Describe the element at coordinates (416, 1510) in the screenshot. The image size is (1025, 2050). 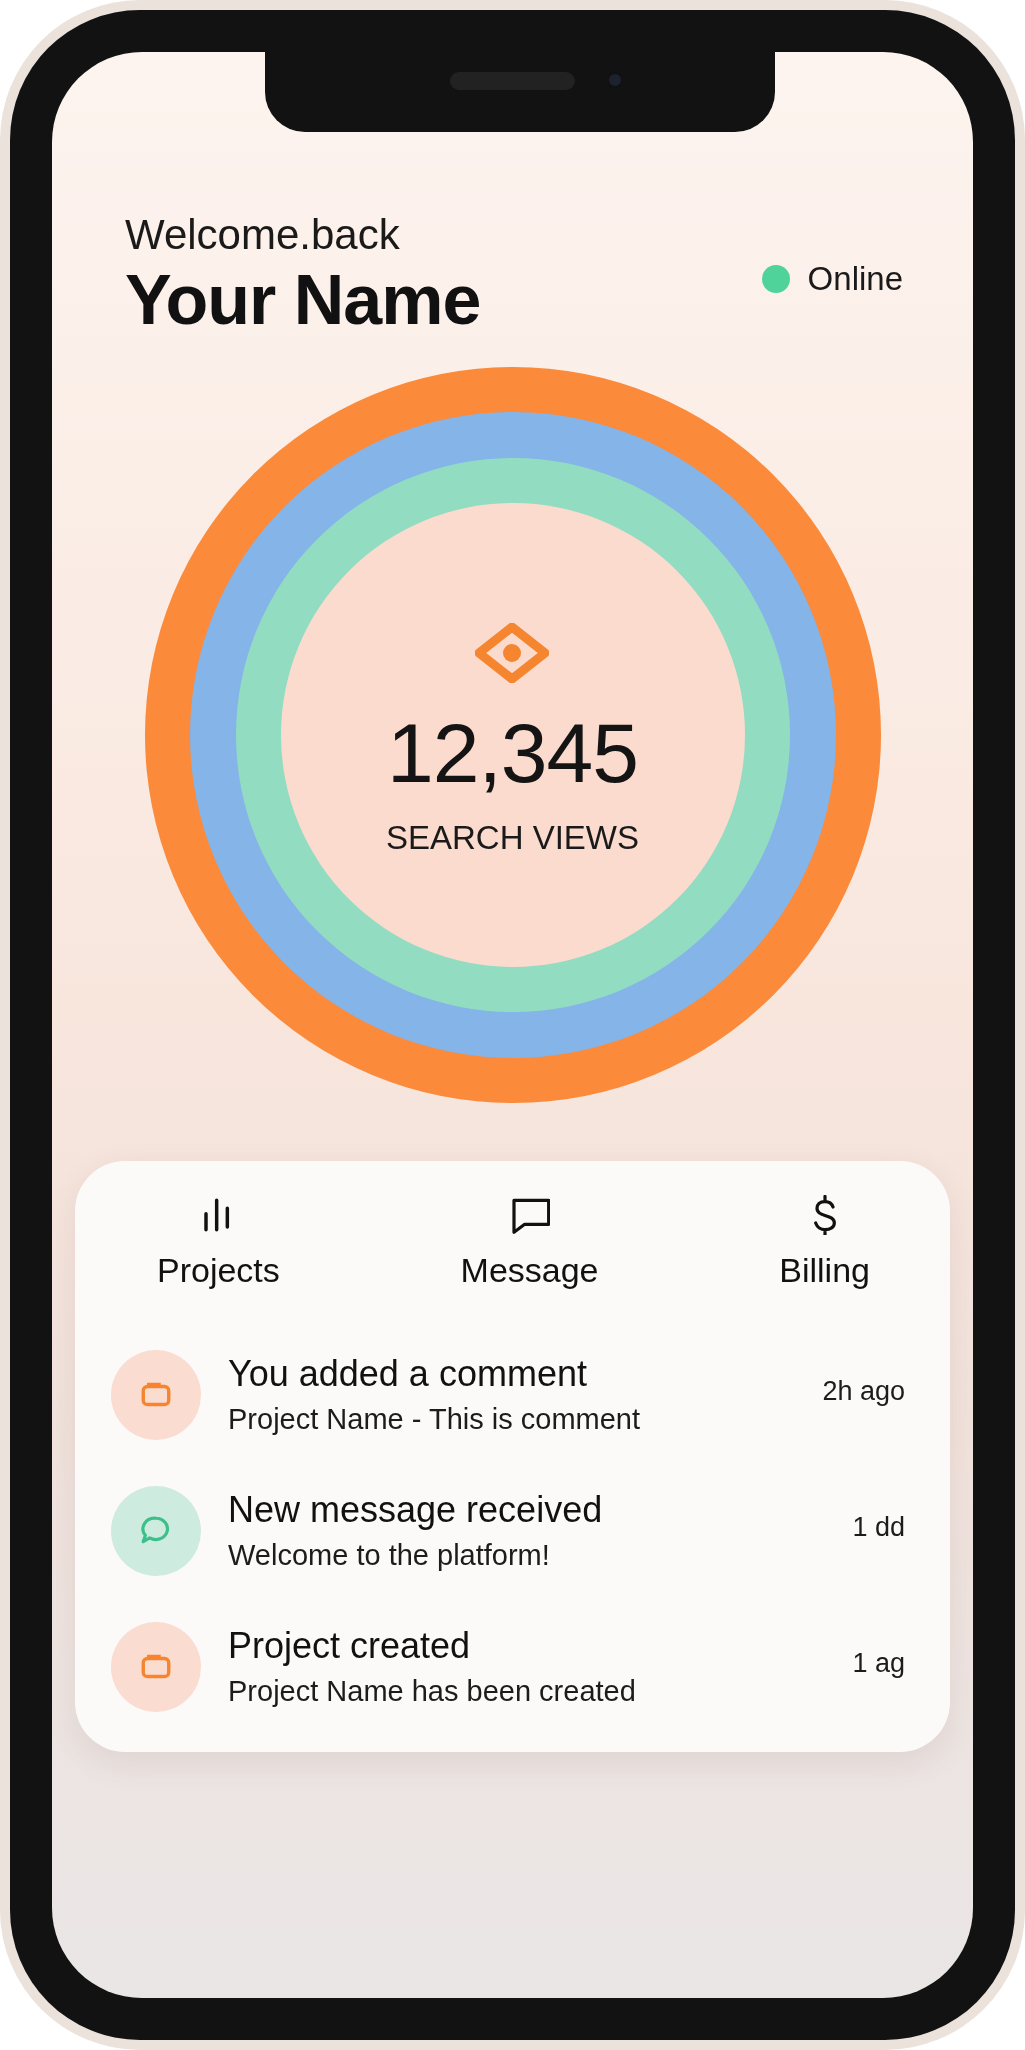
I see `activity-title: New message received` at that location.